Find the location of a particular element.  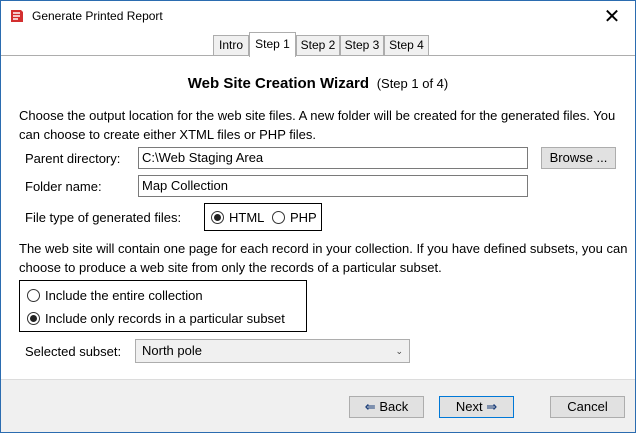

wizard-title: Web Site Creation Wizard is located at coordinates (278, 83).